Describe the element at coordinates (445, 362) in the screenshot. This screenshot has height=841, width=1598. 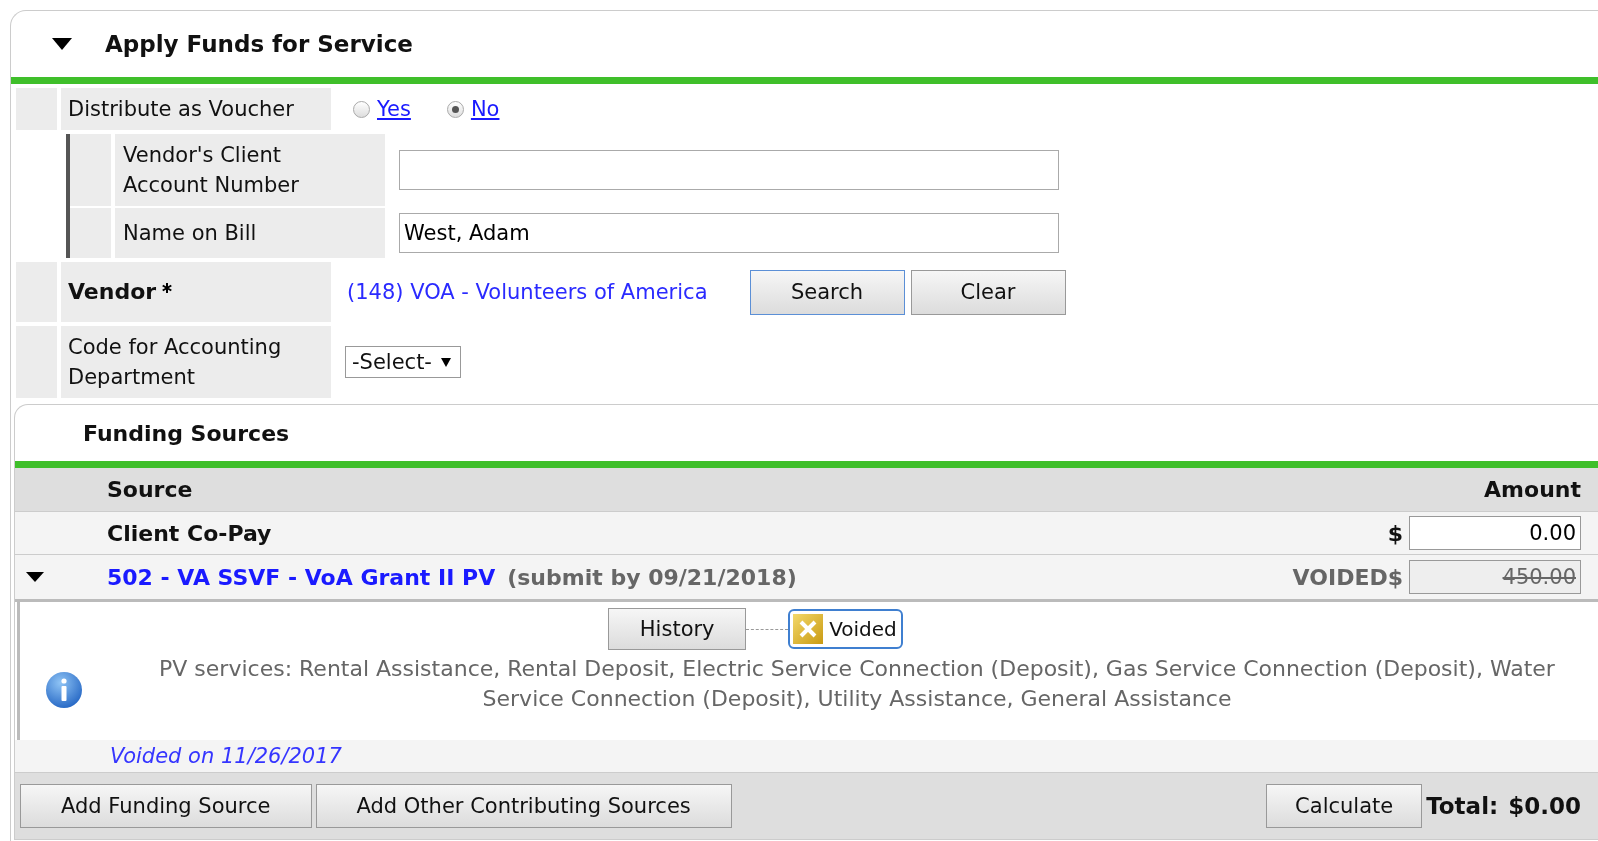
I see `caret-icon` at that location.